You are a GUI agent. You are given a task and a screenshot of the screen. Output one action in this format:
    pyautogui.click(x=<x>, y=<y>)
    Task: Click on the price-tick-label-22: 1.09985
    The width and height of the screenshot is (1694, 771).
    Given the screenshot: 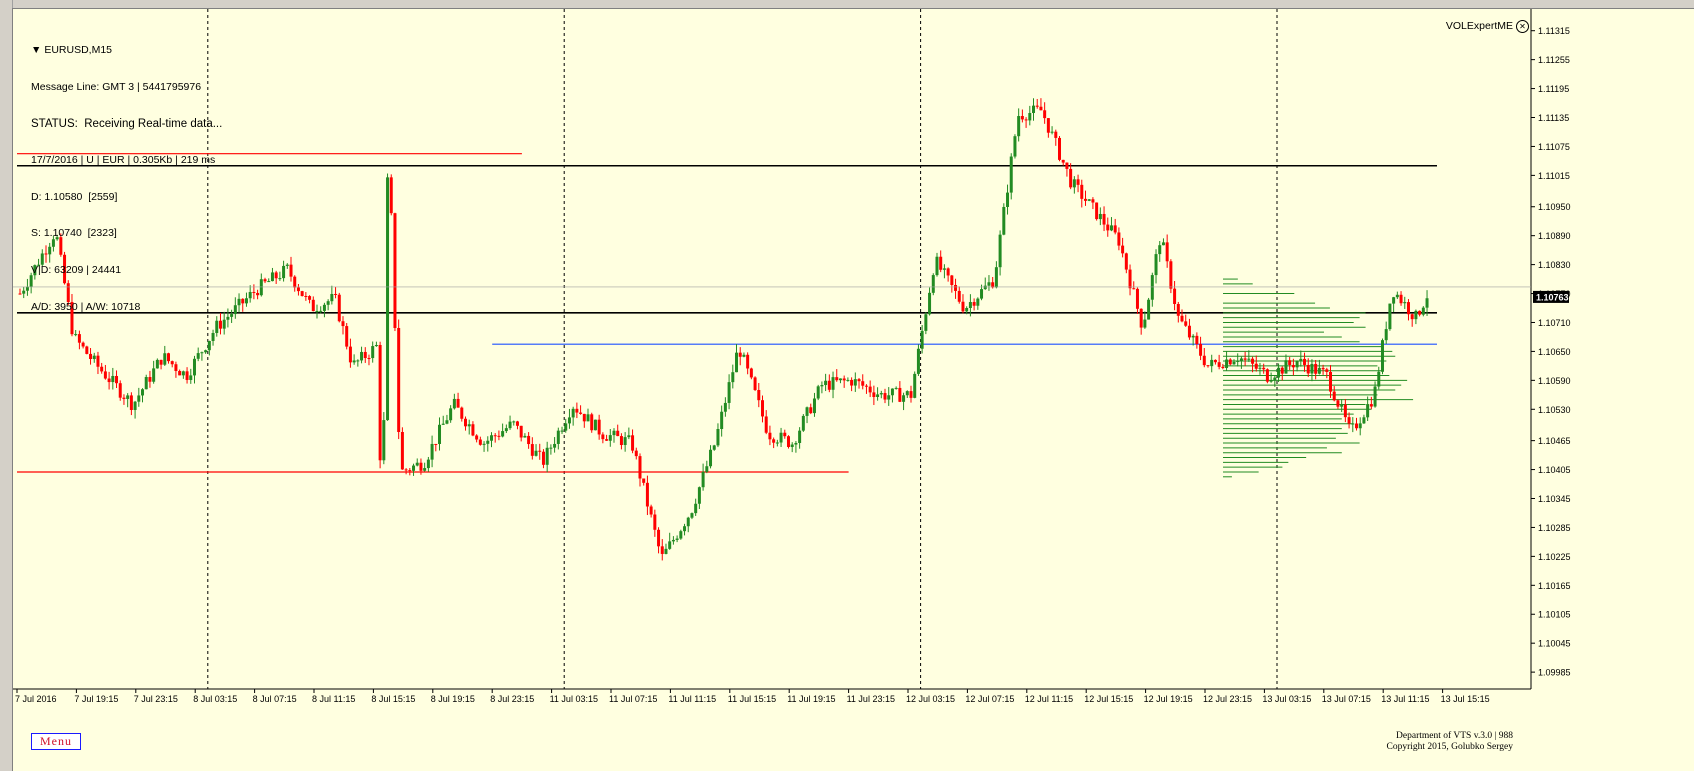 What is the action you would take?
    pyautogui.click(x=1554, y=673)
    